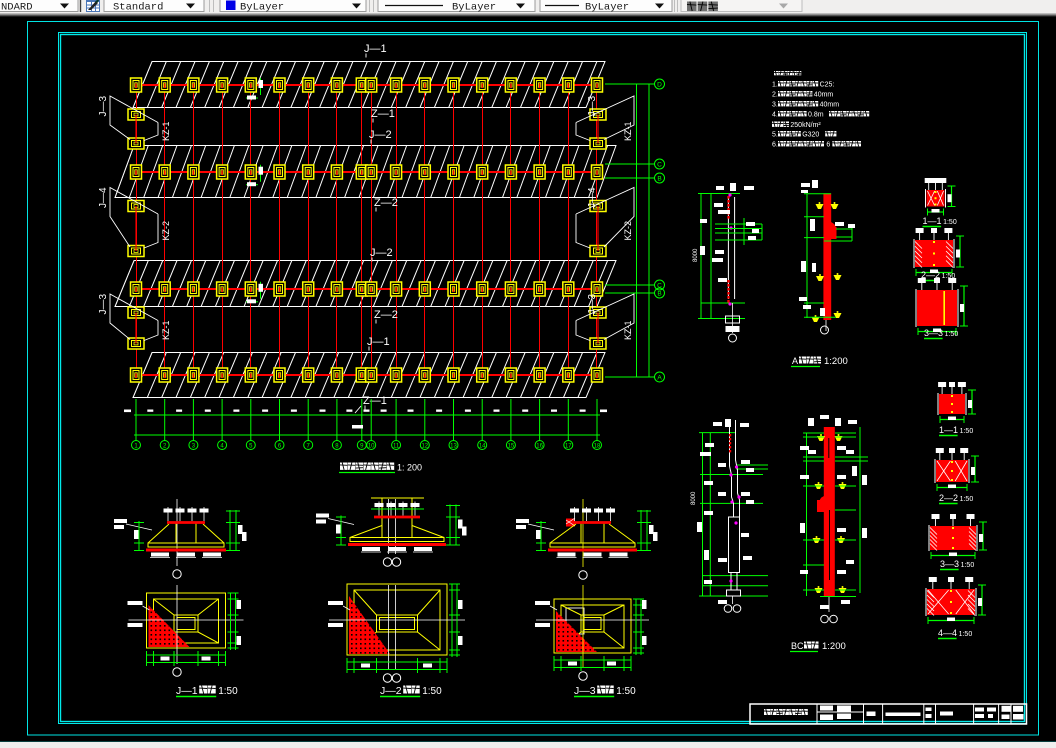 This screenshot has height=748, width=1056. What do you see at coordinates (948, 498) in the screenshot?
I see `svg-text: 2—2` at bounding box center [948, 498].